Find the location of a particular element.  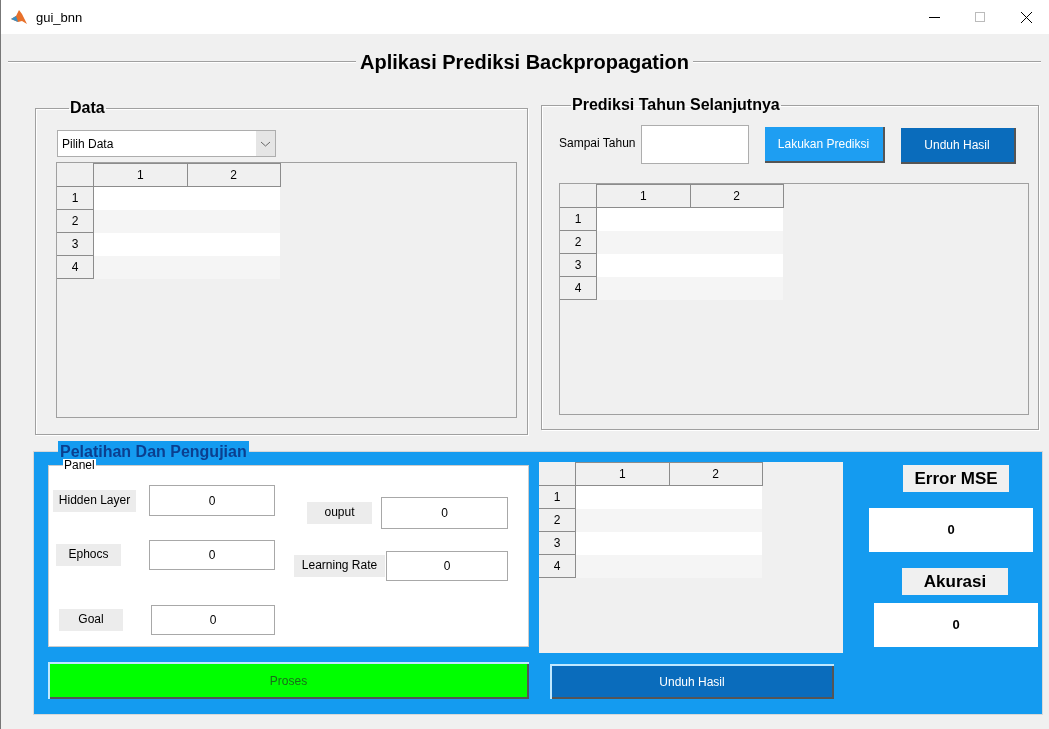

field-label: Ephocs is located at coordinates (88, 555).